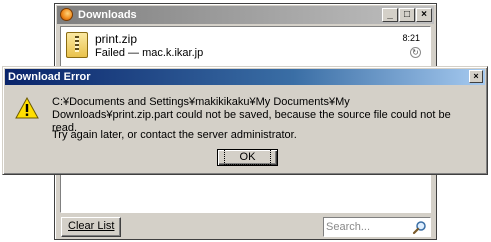 The image size is (491, 242). What do you see at coordinates (411, 38) in the screenshot?
I see `download-time: 8:21` at bounding box center [411, 38].